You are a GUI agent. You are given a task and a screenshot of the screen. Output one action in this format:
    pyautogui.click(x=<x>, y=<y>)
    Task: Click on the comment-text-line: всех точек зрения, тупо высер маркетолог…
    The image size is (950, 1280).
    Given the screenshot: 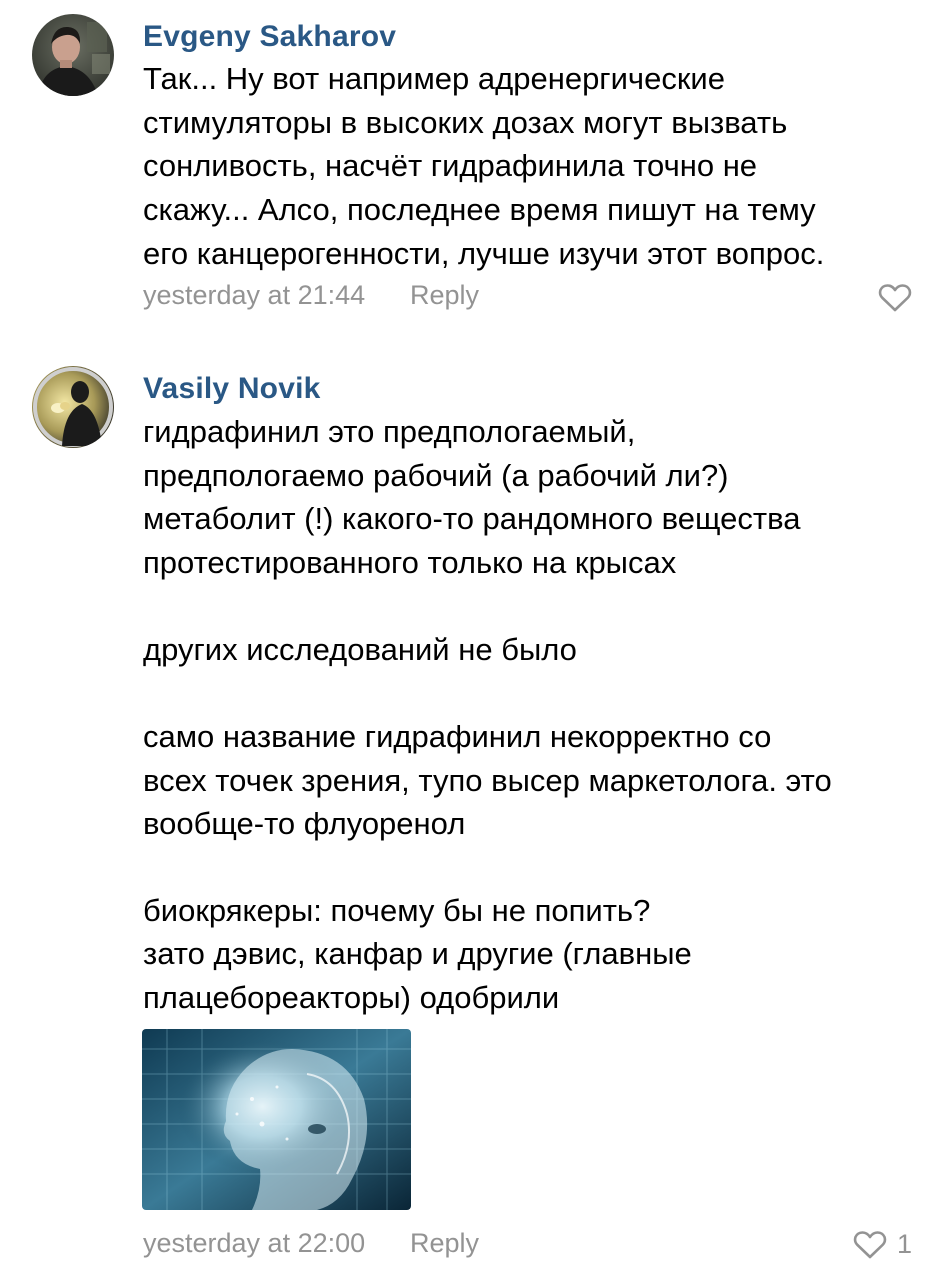 What is the action you would take?
    pyautogui.click(x=487, y=780)
    